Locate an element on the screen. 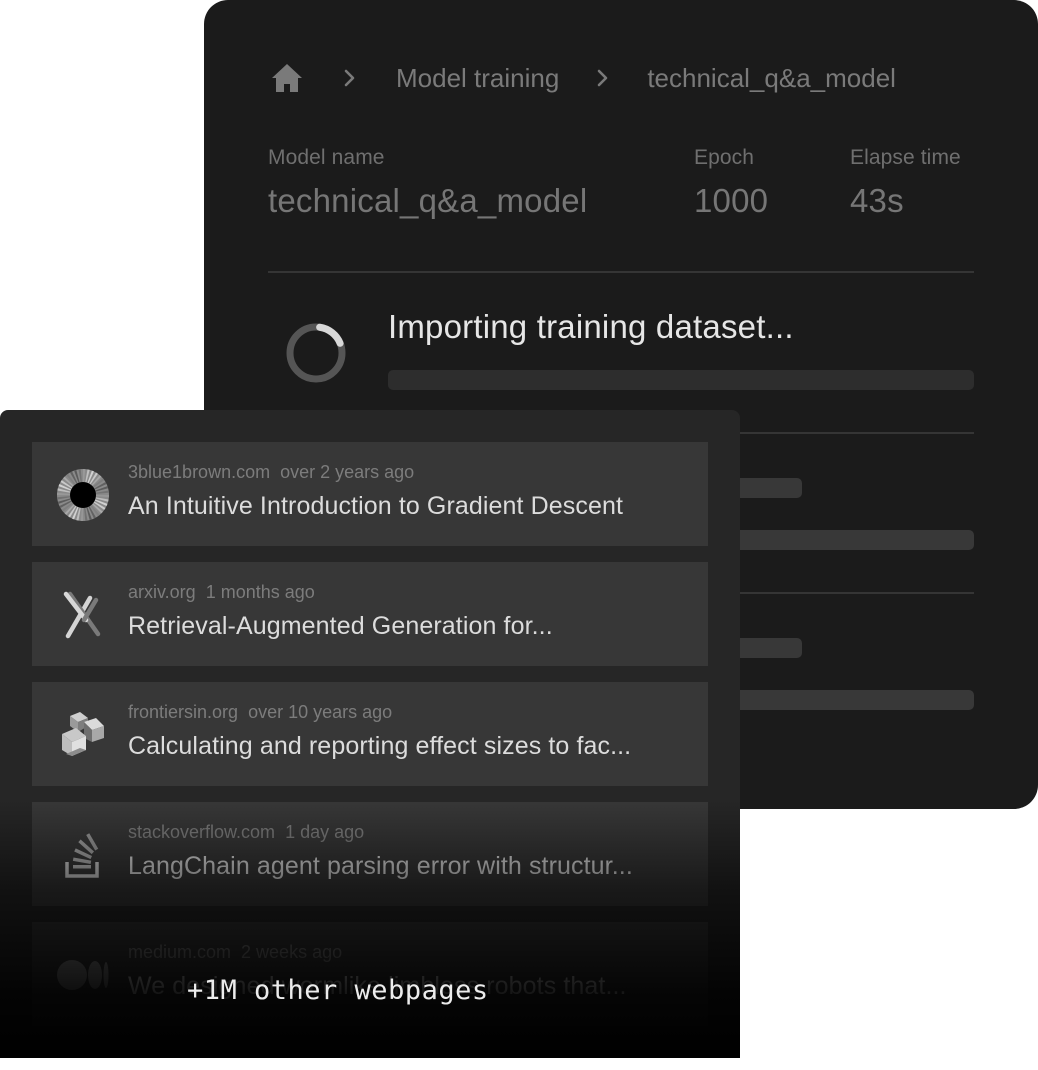  more-webpages-label: +1M other webpages is located at coordinates (338, 990).